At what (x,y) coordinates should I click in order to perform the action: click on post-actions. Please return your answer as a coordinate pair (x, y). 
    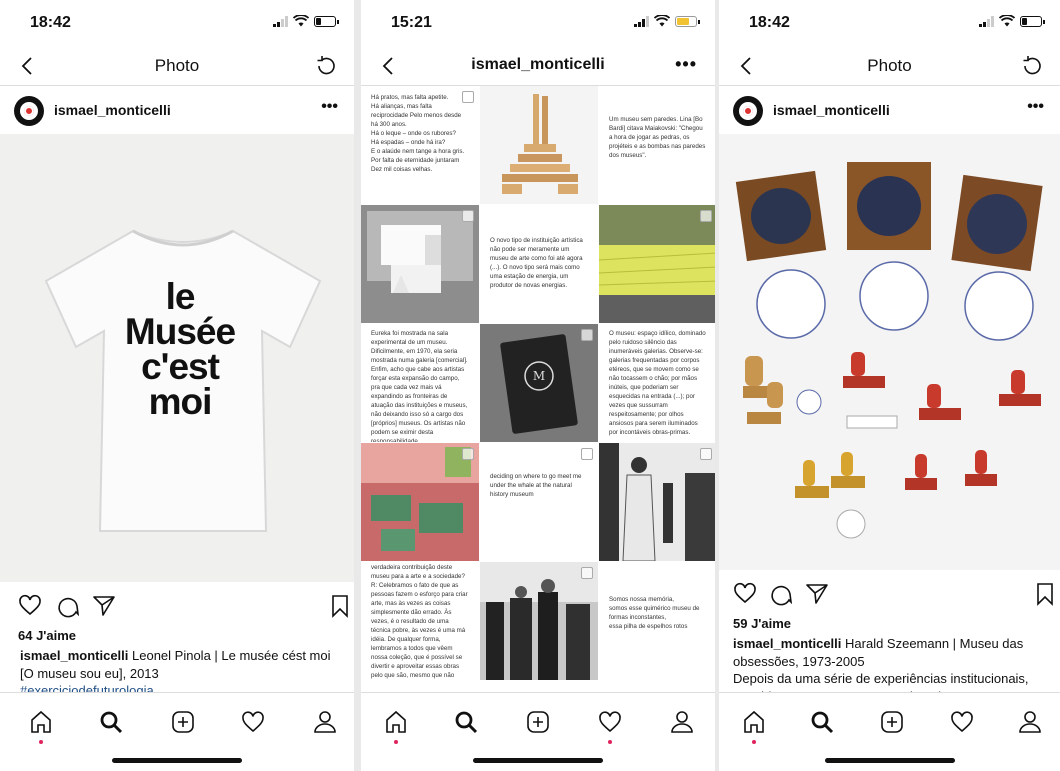
    Looking at the image, I should click on (889, 592).